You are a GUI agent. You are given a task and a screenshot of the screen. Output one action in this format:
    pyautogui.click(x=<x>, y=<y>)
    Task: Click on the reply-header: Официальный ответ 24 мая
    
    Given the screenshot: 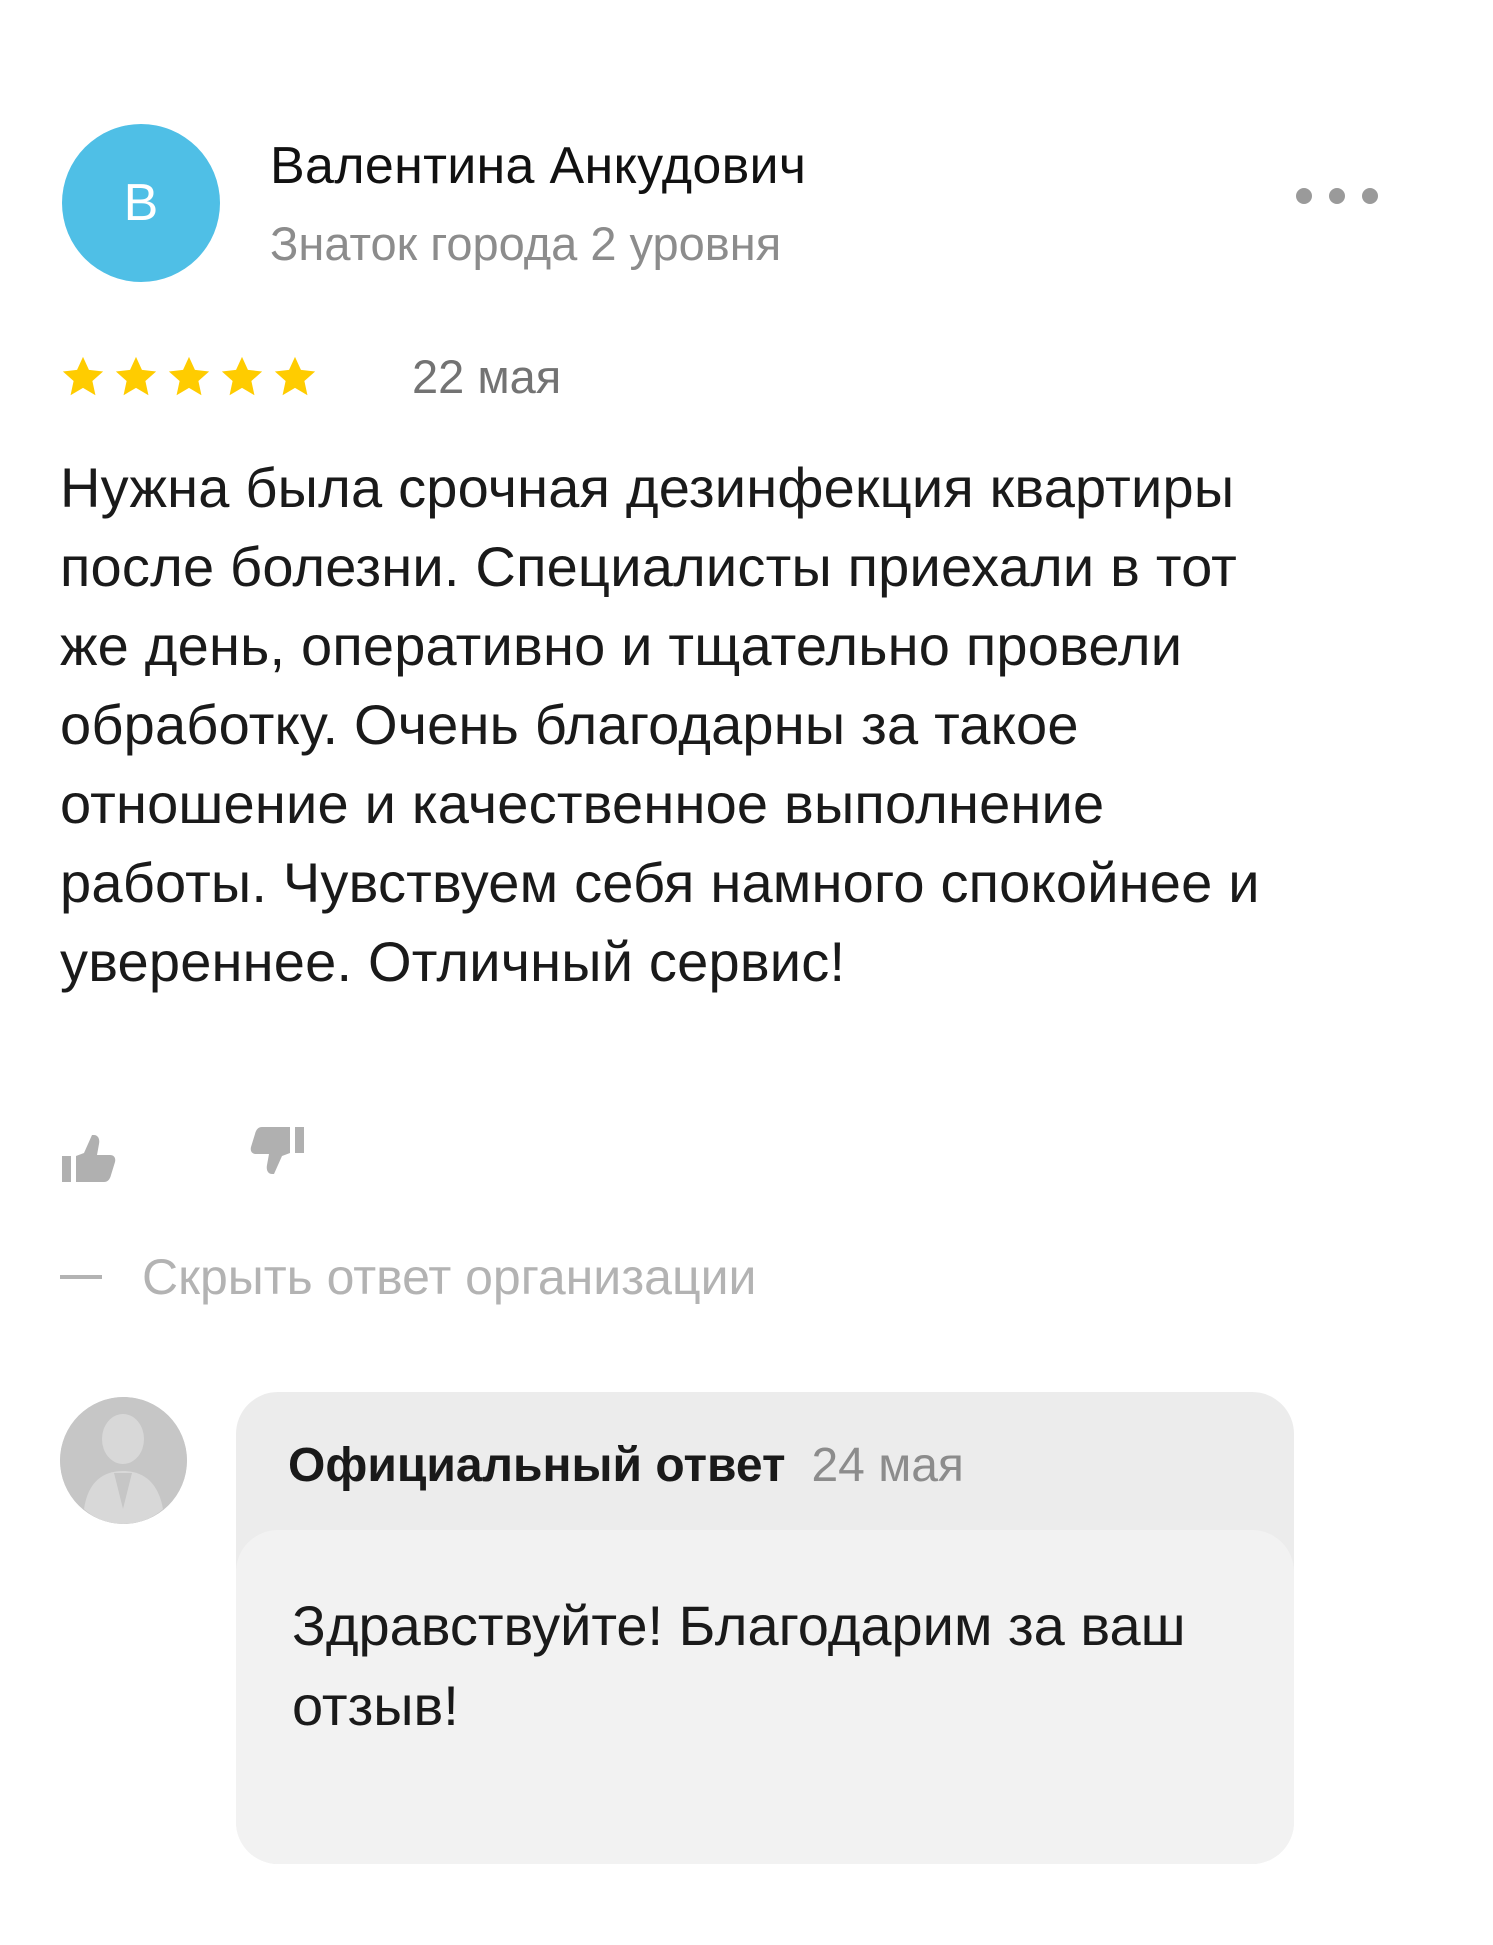 What is the action you would take?
    pyautogui.click(x=626, y=1465)
    